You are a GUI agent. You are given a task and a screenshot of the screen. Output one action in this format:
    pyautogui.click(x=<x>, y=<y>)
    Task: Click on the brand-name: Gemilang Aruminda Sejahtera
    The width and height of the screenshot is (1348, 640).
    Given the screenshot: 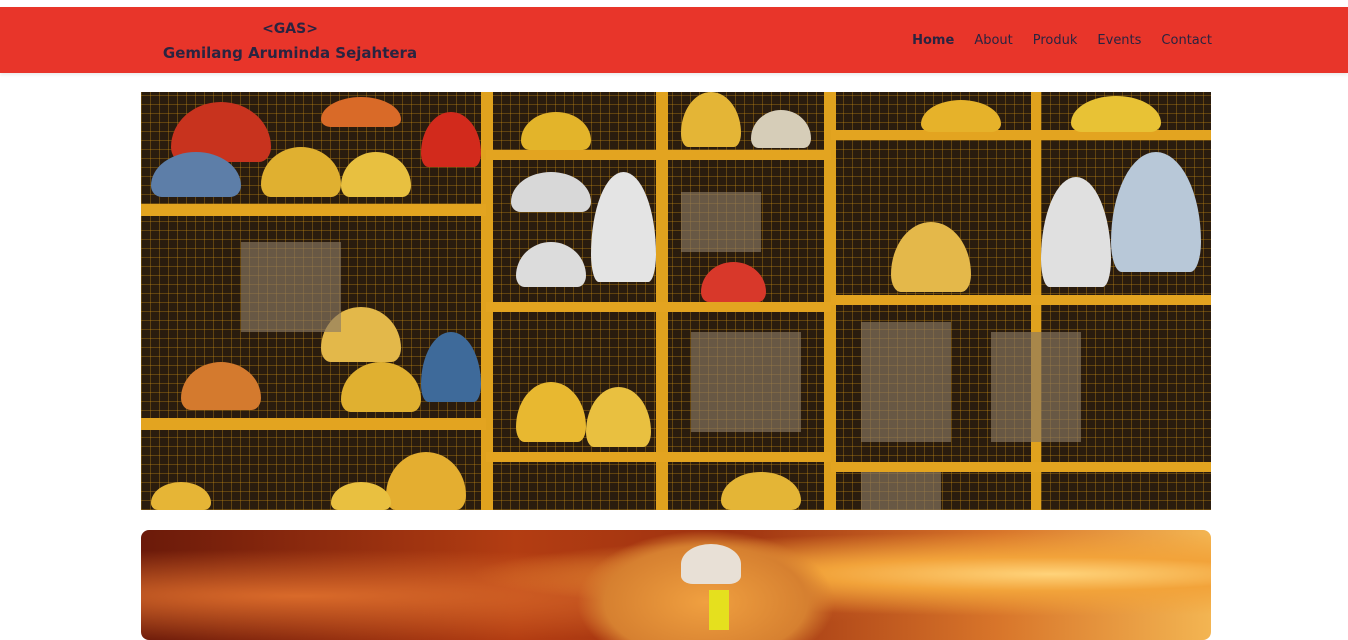 What is the action you would take?
    pyautogui.click(x=290, y=53)
    